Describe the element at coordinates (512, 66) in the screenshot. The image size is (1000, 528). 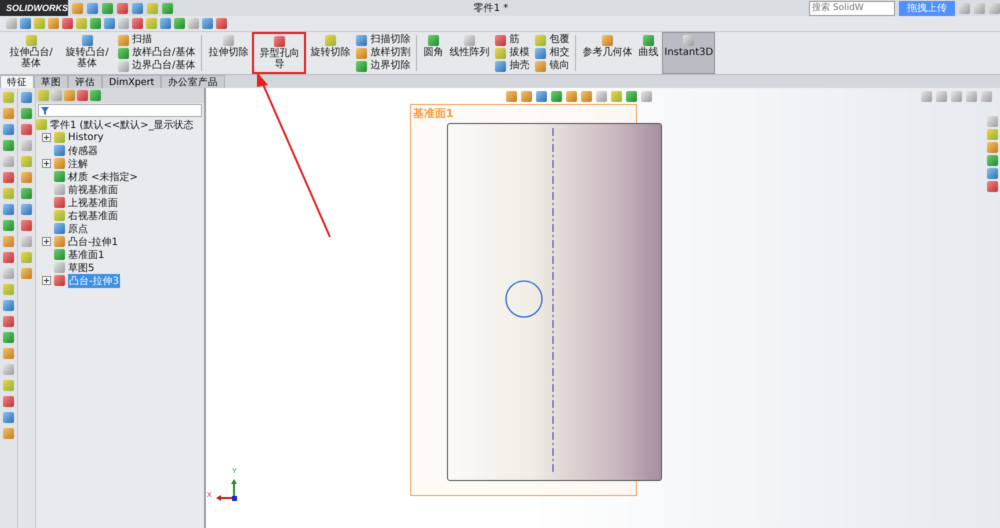
I see `ribbon-button: 抽壳` at that location.